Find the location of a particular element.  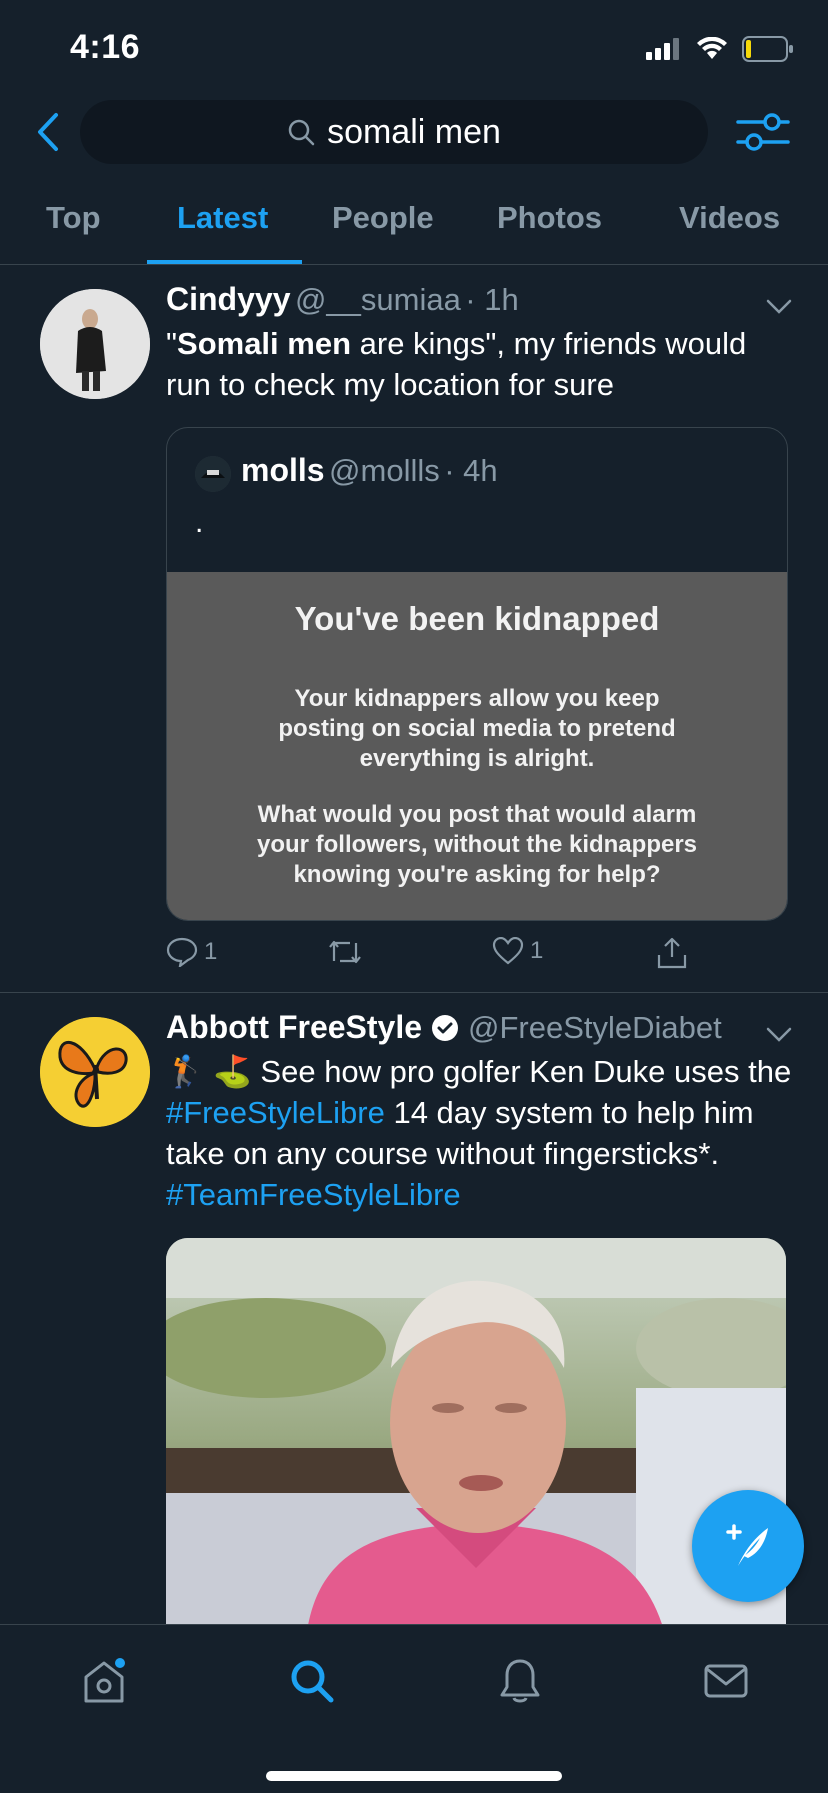

tweet-actions: 1 1 is located at coordinates (476, 955).